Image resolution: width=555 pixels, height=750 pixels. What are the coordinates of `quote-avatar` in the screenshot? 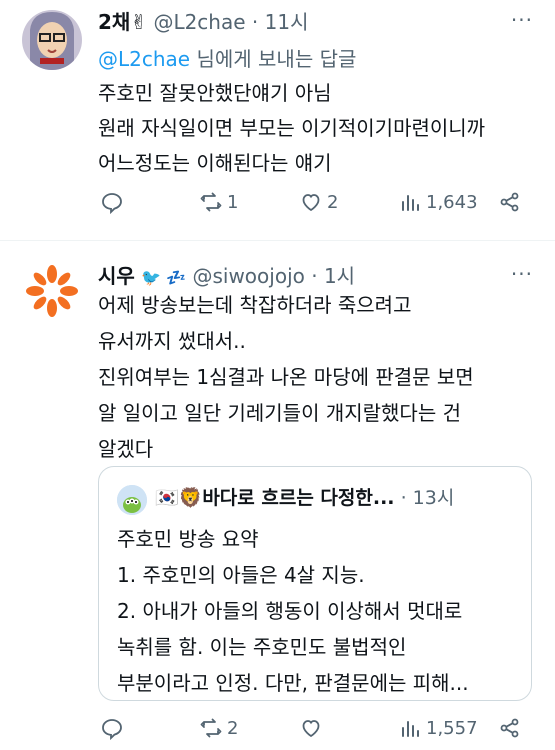 It's located at (132, 500).